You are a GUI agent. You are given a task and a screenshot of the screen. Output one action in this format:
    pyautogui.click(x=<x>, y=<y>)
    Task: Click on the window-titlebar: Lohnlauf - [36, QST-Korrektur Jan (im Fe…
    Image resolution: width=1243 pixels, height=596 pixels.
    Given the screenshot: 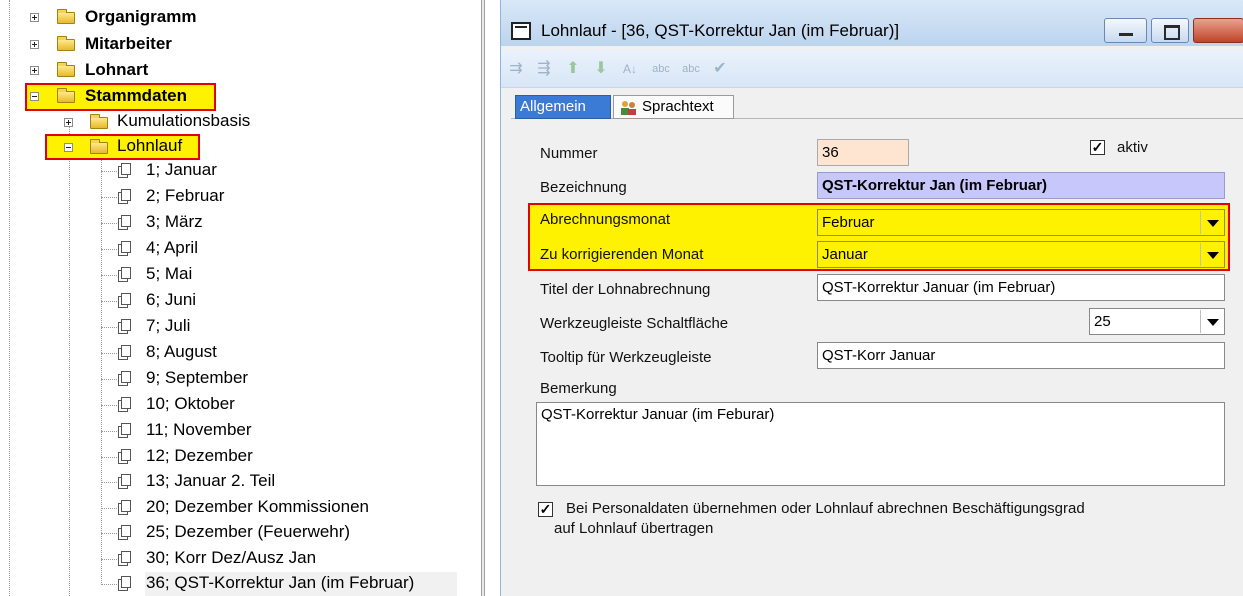 What is the action you would take?
    pyautogui.click(x=872, y=23)
    